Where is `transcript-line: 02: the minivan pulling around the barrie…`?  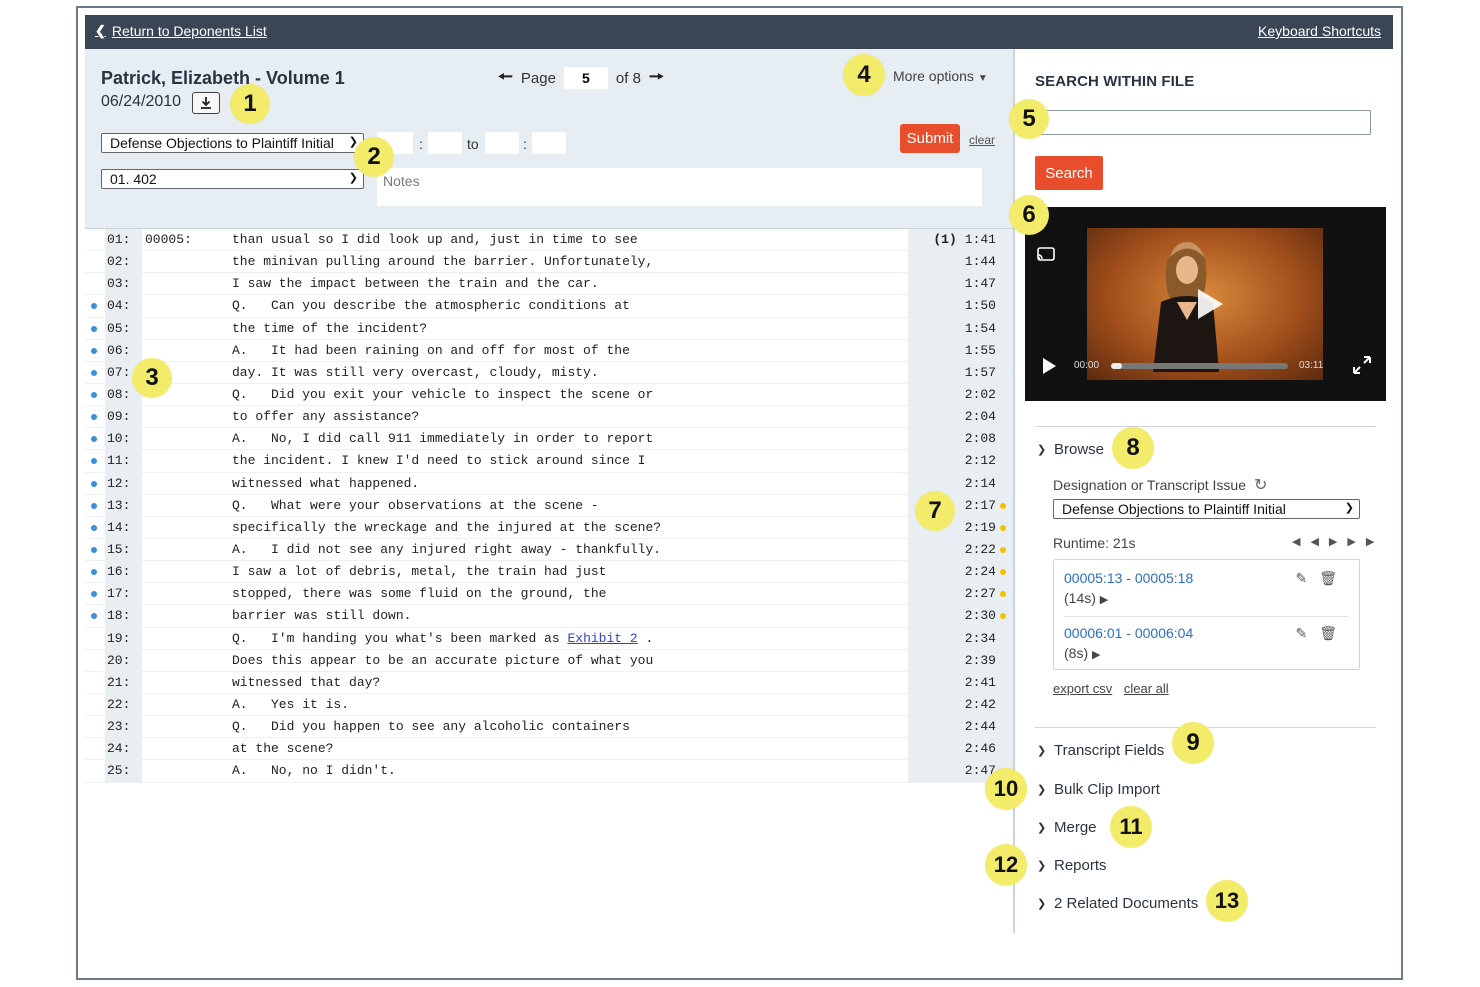 transcript-line: 02: the minivan pulling around the barrie… is located at coordinates (549, 262).